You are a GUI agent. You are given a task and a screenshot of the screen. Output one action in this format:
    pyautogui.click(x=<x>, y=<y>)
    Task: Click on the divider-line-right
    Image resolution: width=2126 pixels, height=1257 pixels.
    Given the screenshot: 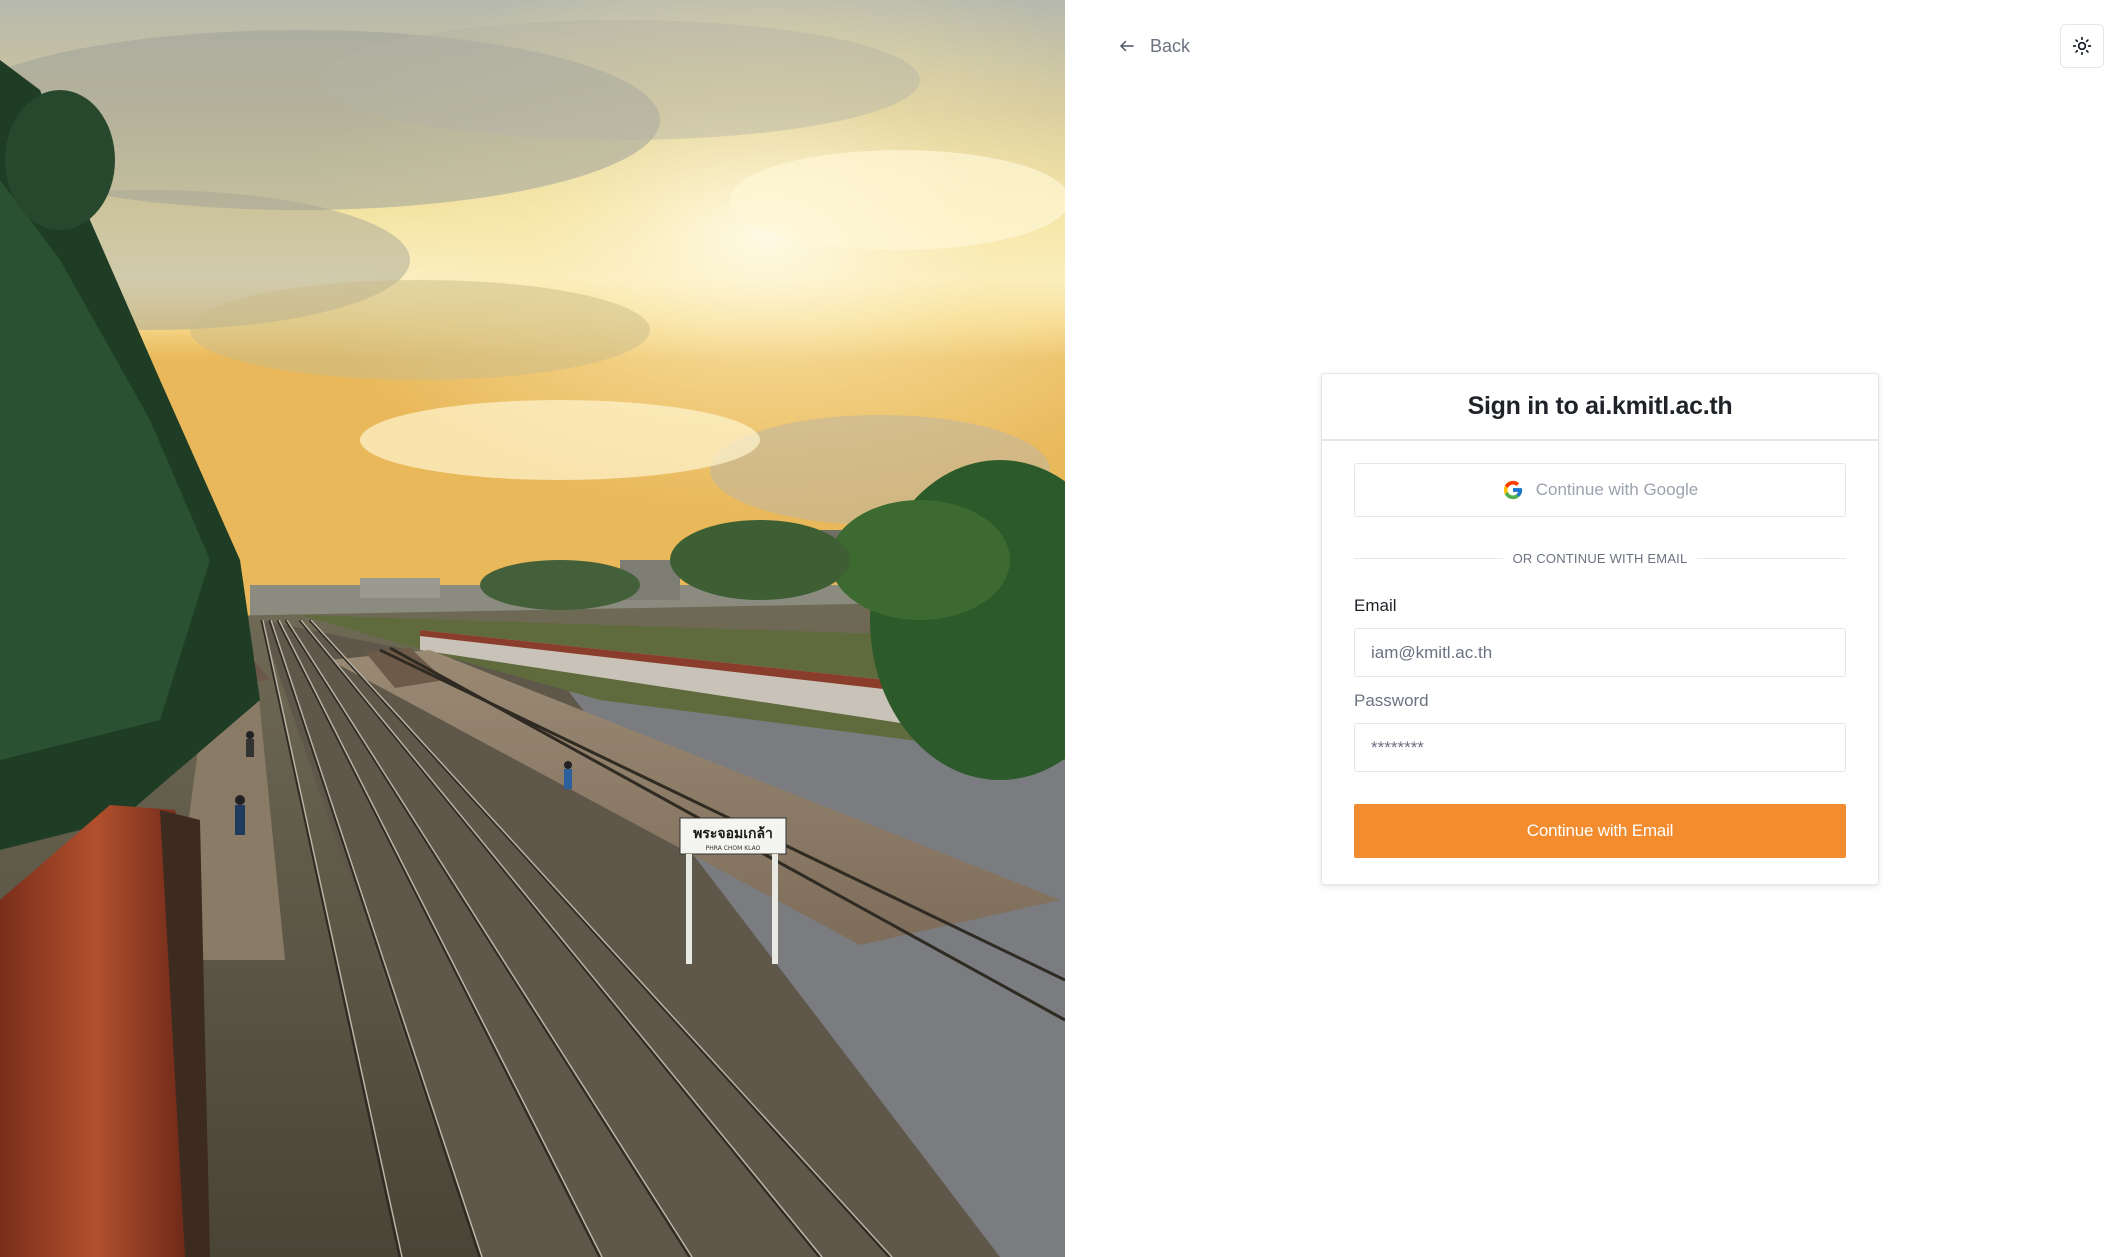 What is the action you would take?
    pyautogui.click(x=1772, y=558)
    